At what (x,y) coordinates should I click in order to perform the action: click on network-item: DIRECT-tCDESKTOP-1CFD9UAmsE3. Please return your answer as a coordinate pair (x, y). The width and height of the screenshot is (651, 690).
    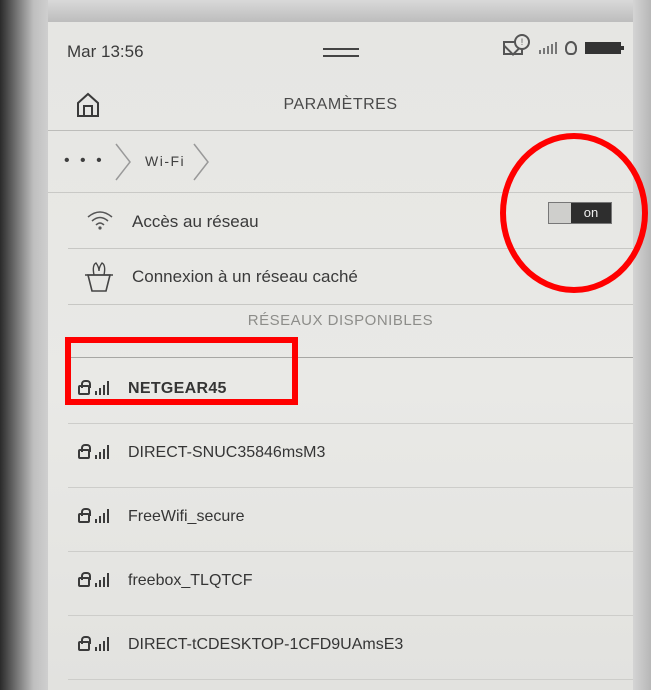
    Looking at the image, I should click on (350, 647).